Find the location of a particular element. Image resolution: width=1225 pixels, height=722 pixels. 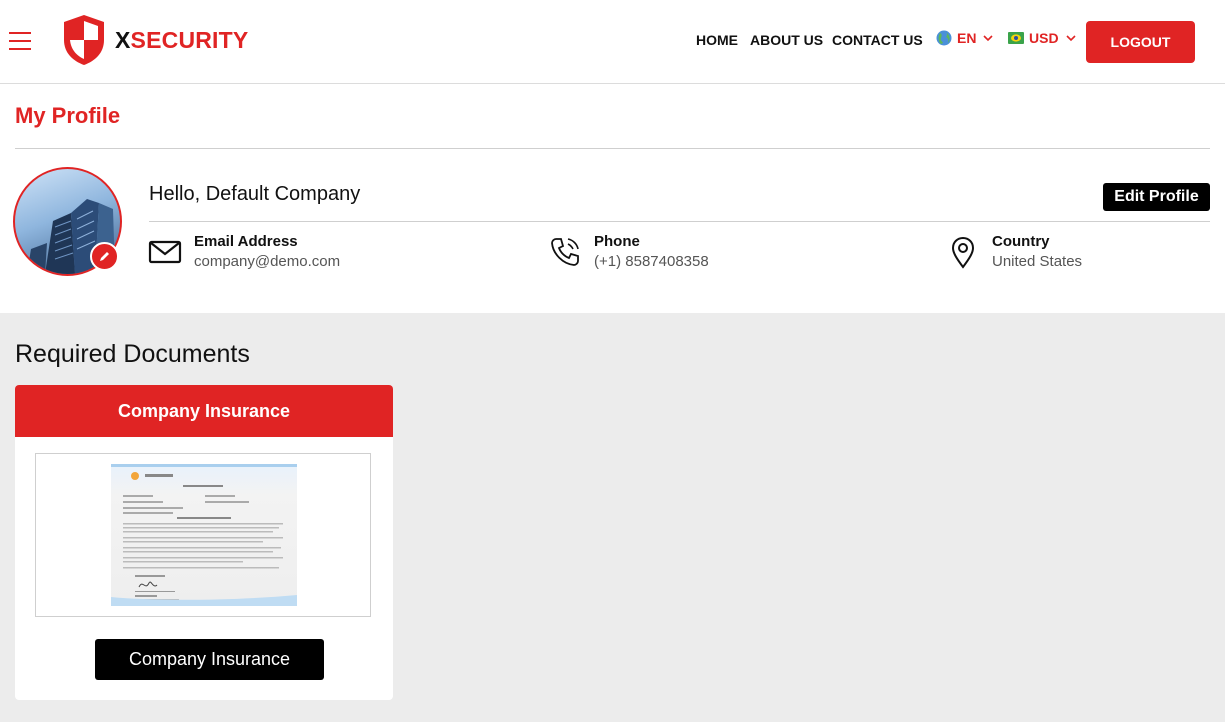

email-label: Email Address is located at coordinates (246, 241).